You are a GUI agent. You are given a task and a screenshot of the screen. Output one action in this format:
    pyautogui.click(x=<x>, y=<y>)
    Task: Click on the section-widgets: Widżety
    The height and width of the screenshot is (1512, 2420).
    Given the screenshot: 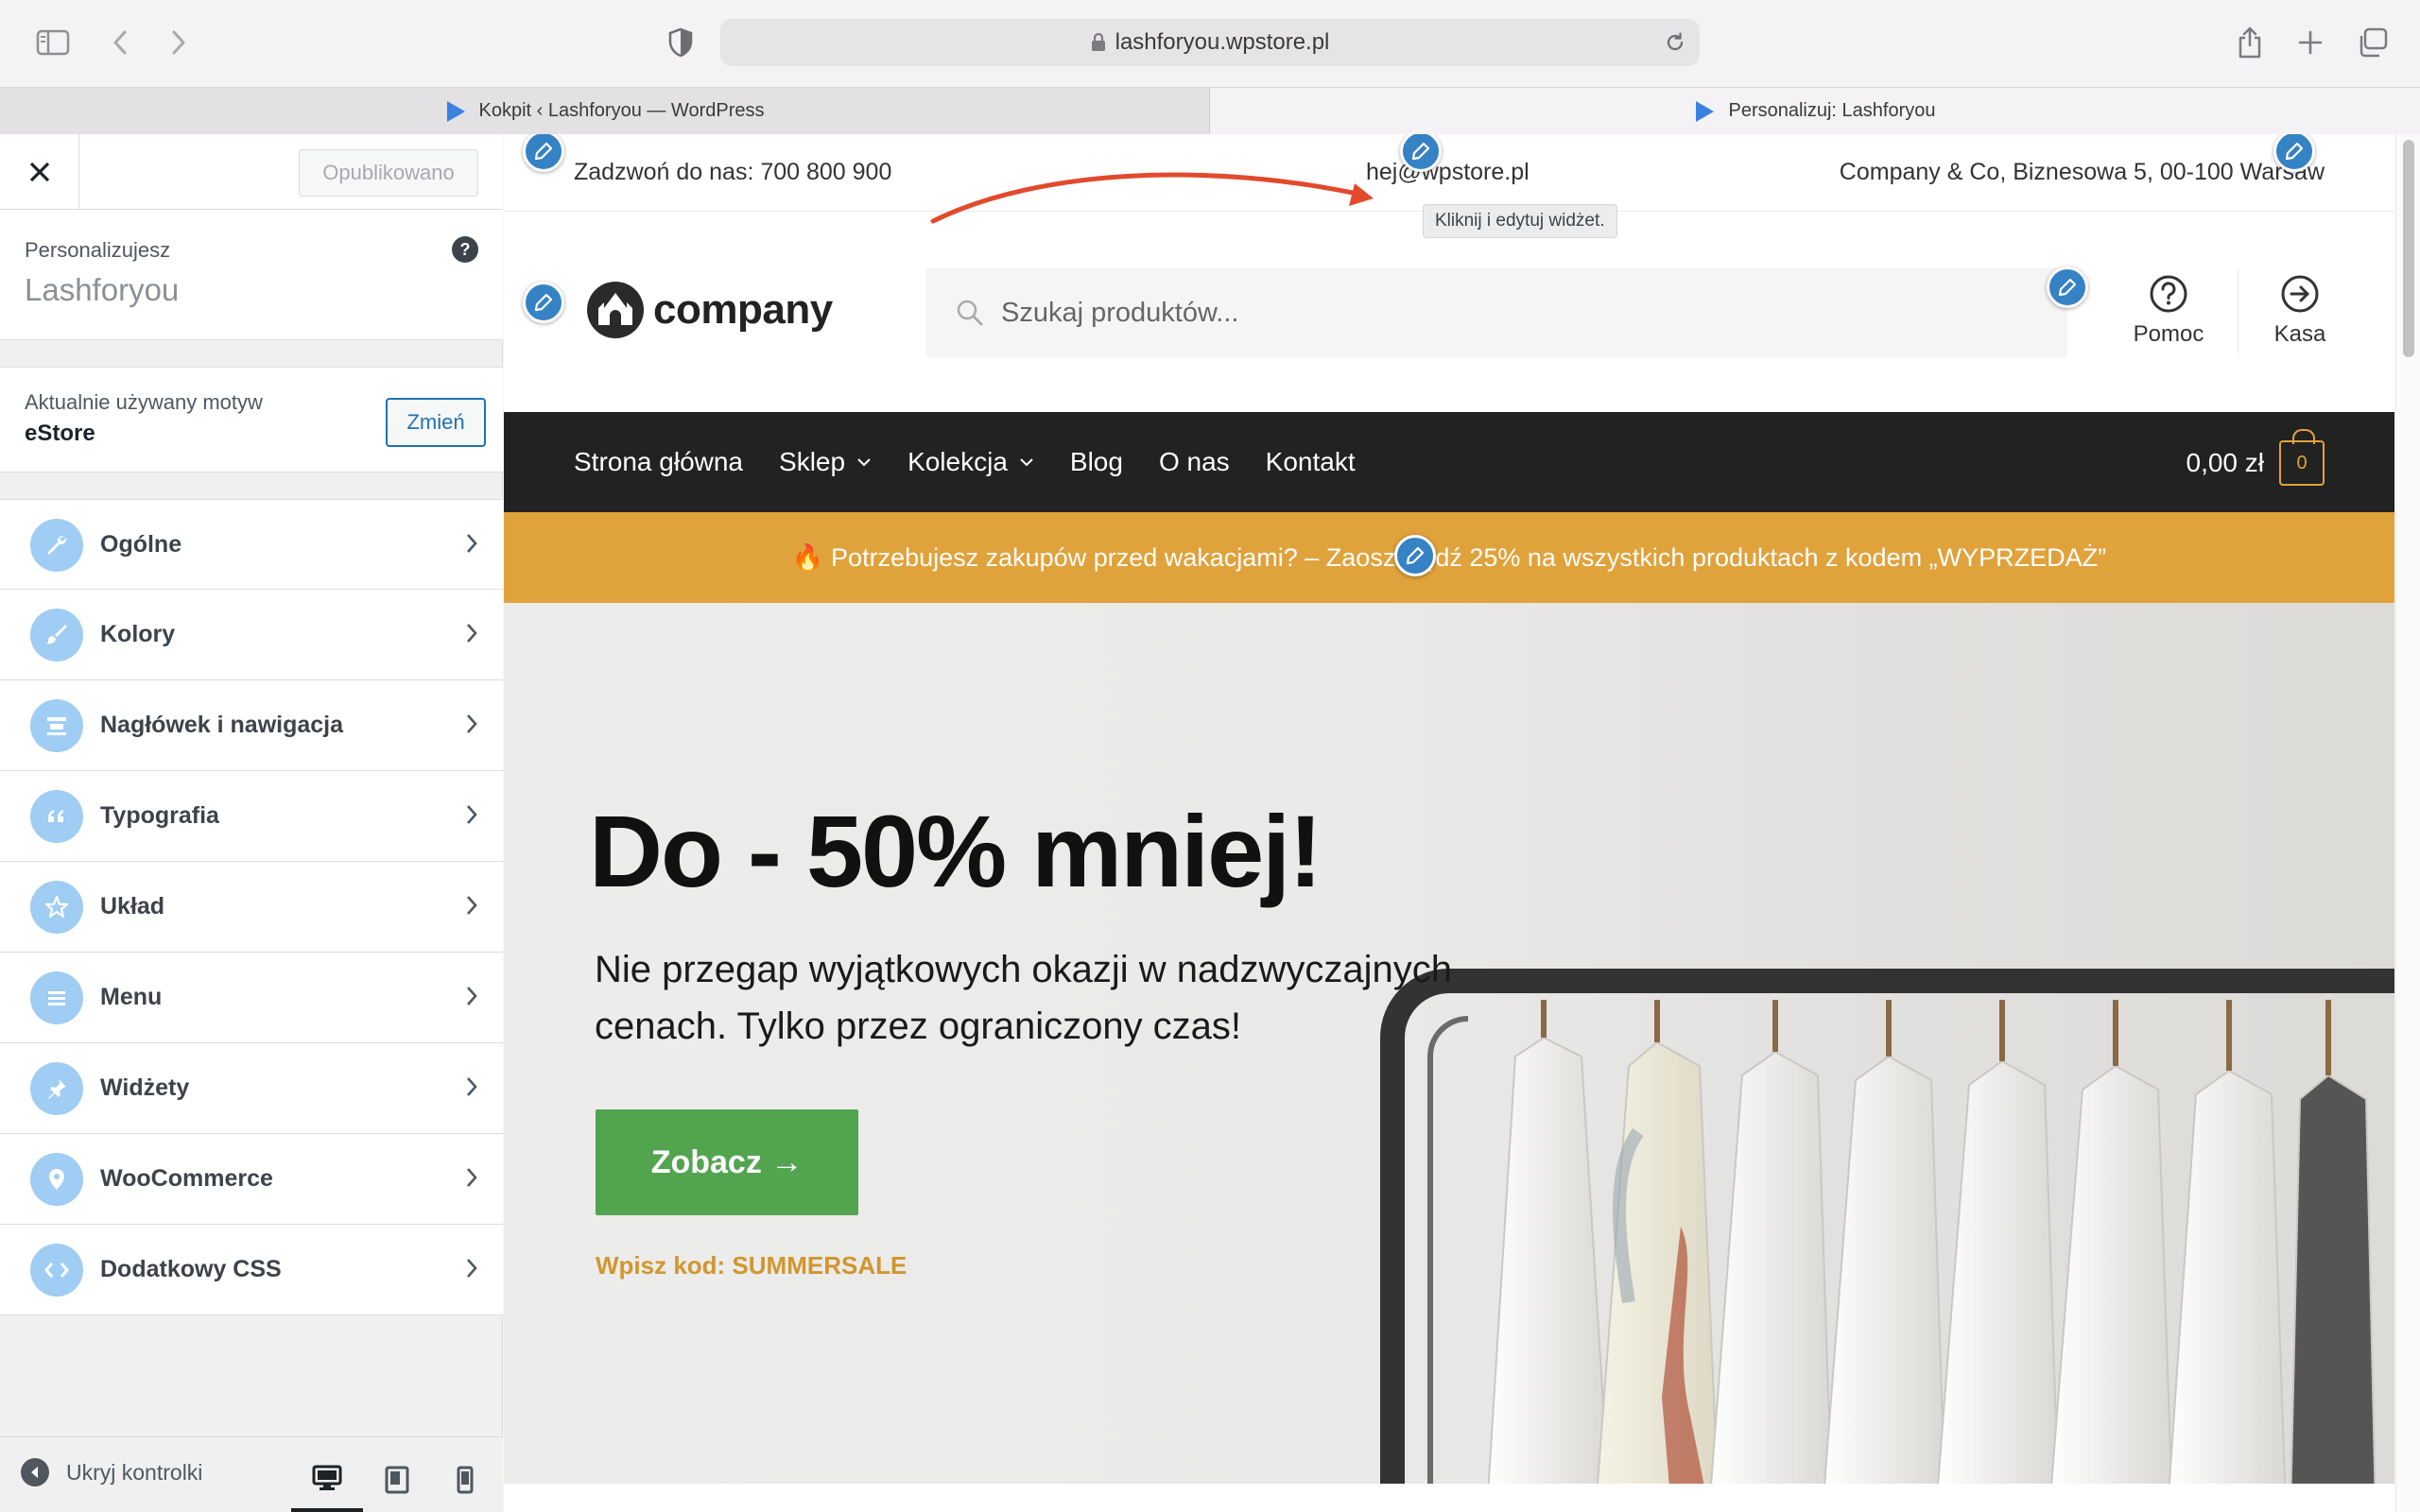 What is the action you would take?
    pyautogui.click(x=251, y=1088)
    